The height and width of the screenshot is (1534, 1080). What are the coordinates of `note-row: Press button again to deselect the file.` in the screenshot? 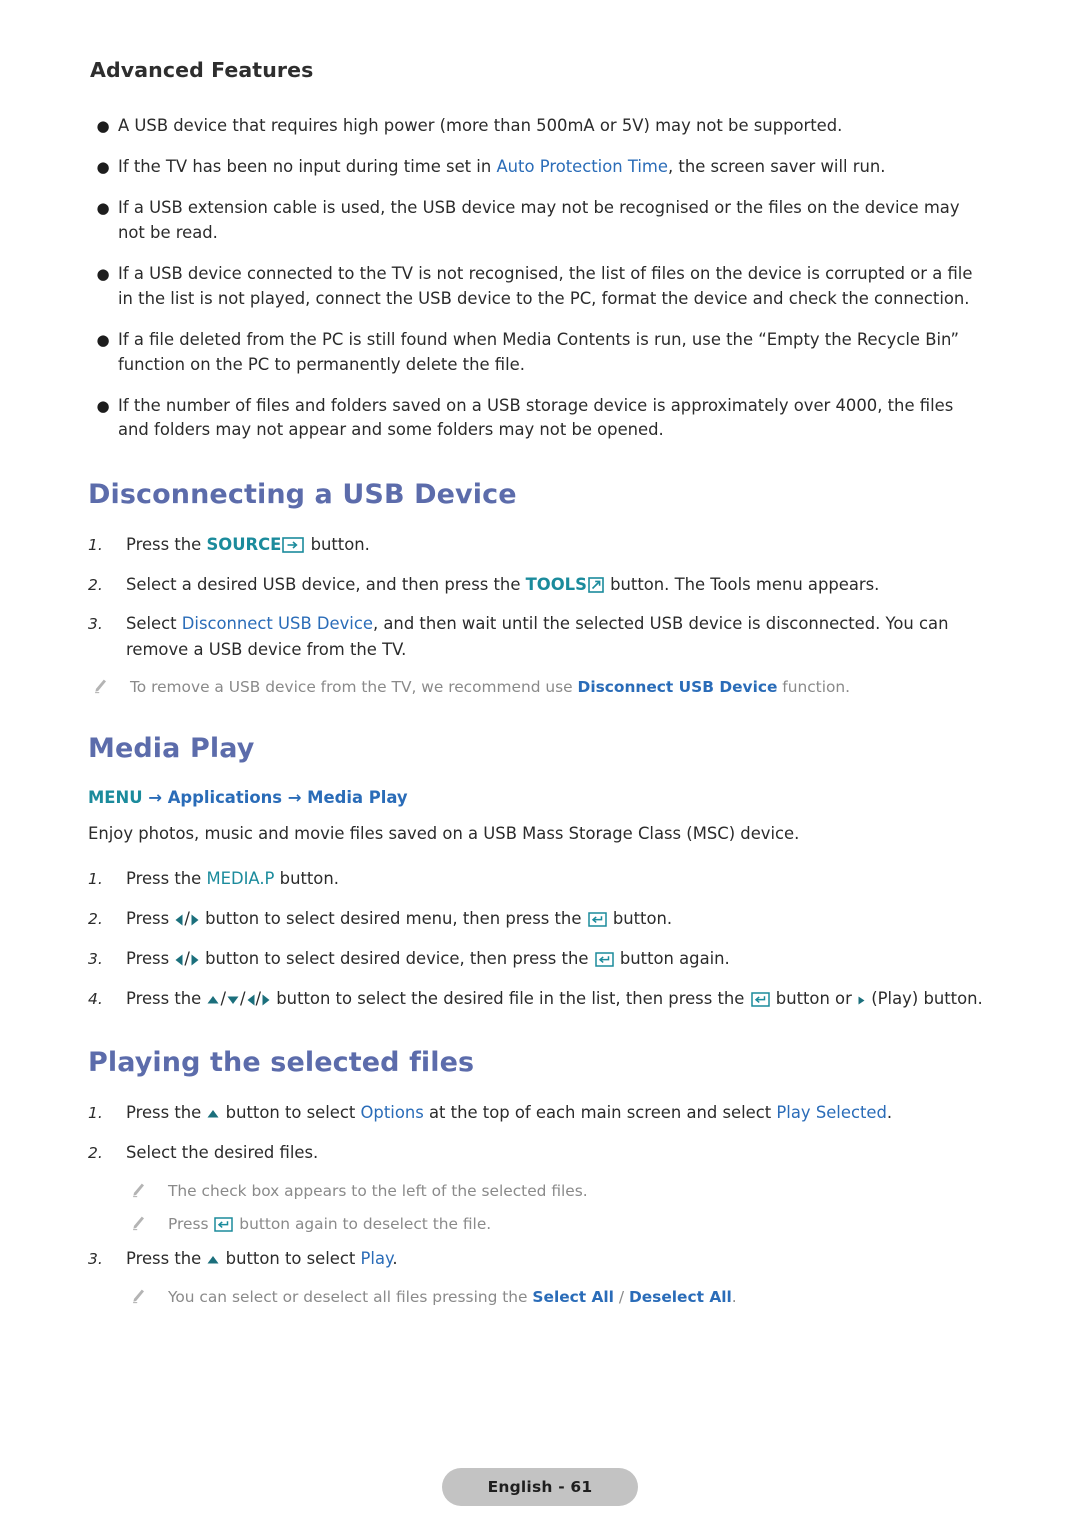 It's located at (540, 1224).